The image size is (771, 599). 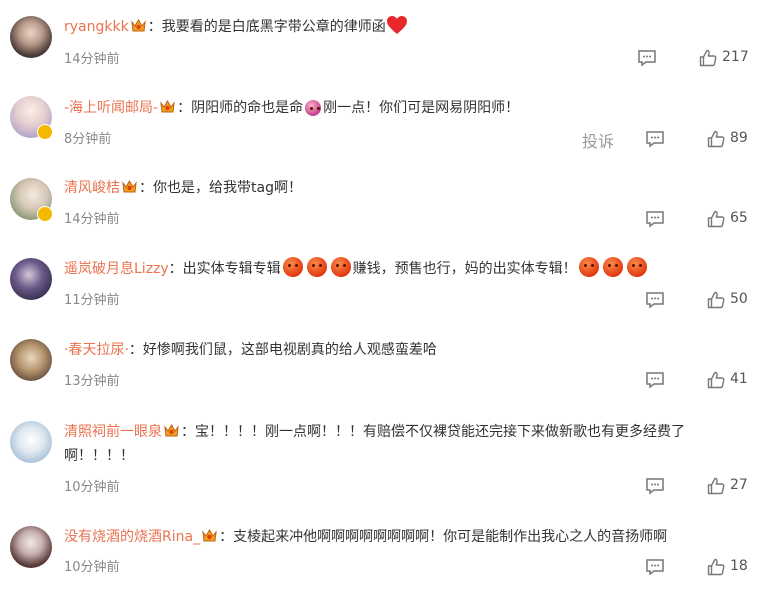 What do you see at coordinates (96, 350) in the screenshot?
I see `comment-author: ·春天拉尿·` at bounding box center [96, 350].